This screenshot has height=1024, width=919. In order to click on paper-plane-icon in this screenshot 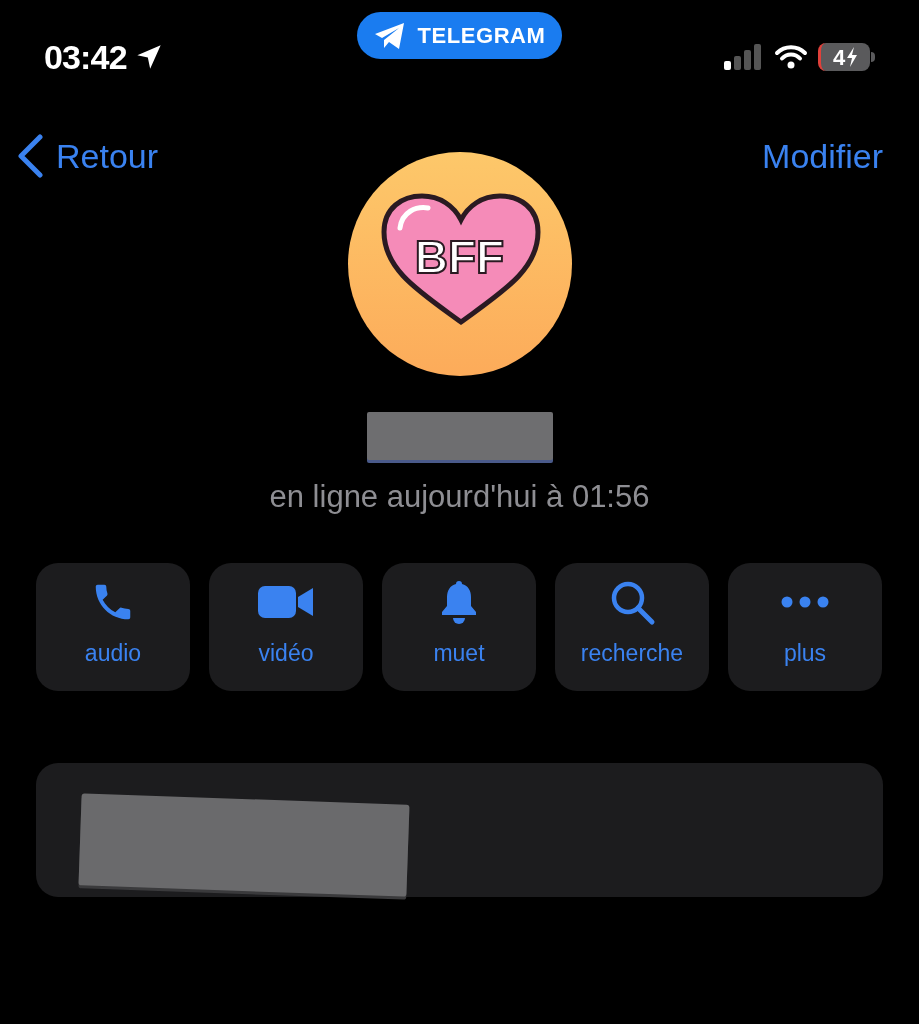, I will do `click(389, 35)`.